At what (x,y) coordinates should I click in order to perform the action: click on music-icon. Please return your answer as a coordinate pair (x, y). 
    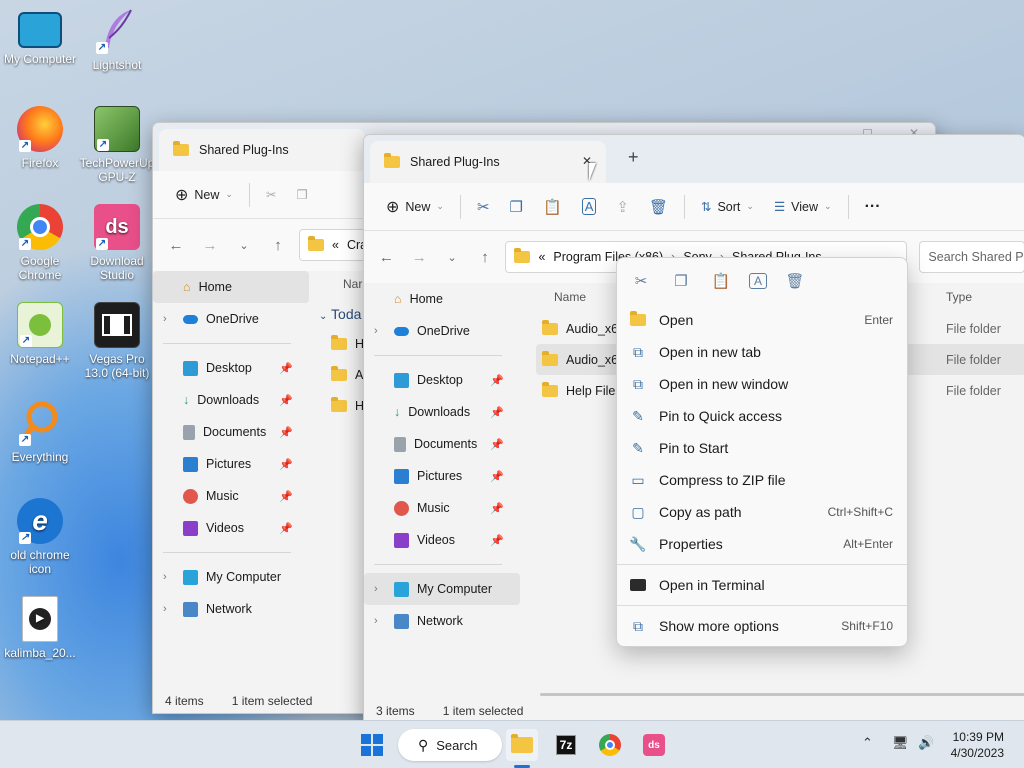
    Looking at the image, I should click on (190, 496).